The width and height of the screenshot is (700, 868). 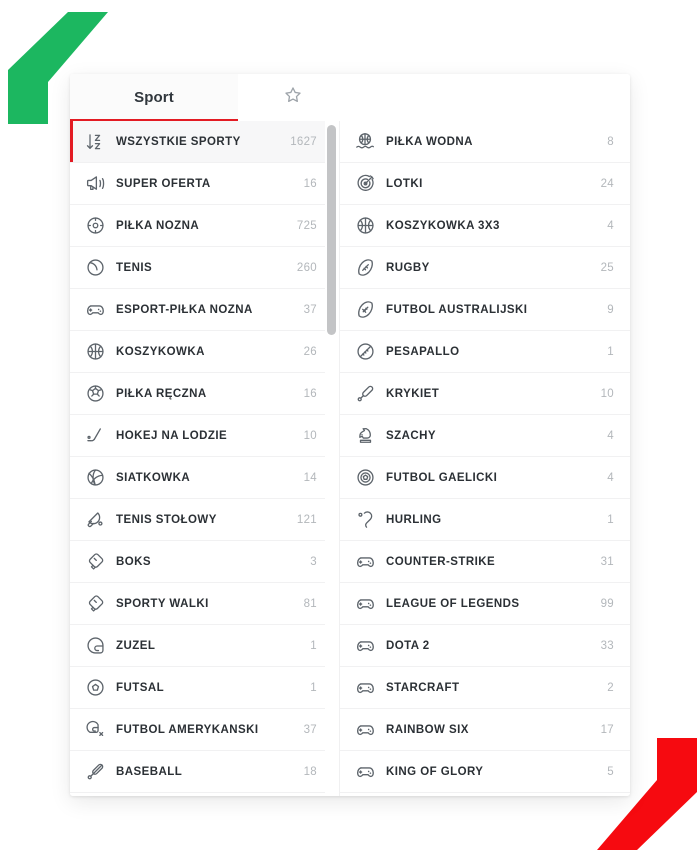 I want to click on category-row: KING OF GLORY 5, so click(x=485, y=772).